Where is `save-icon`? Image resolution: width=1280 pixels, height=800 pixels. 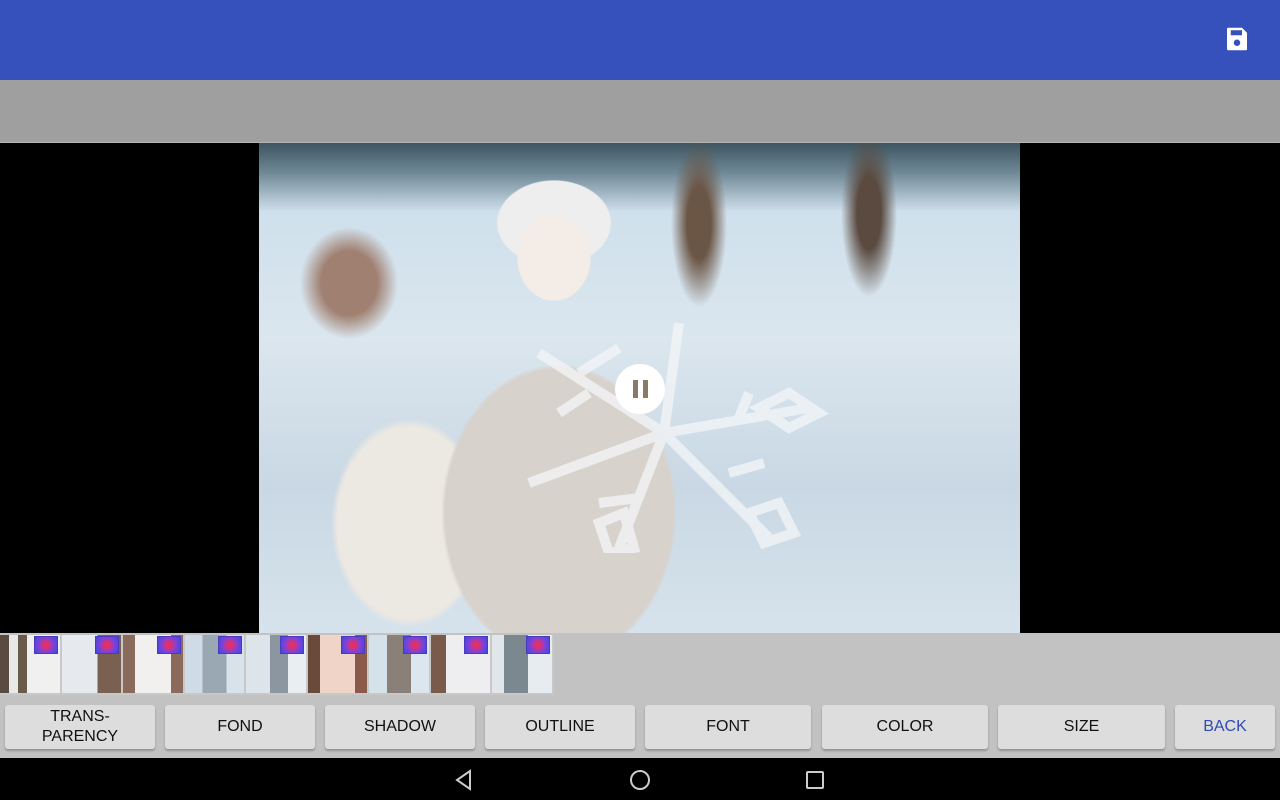
save-icon is located at coordinates (1237, 39).